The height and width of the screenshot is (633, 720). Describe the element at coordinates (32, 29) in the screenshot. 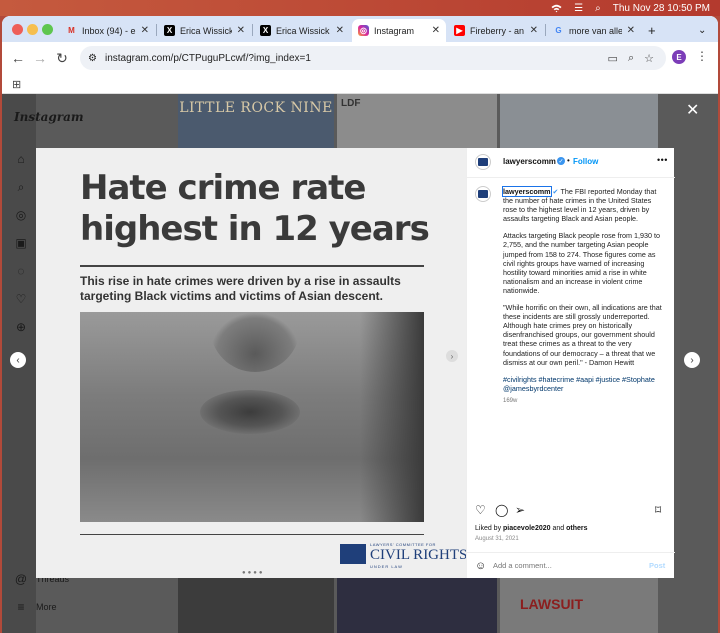

I see `minimize-window-button` at that location.